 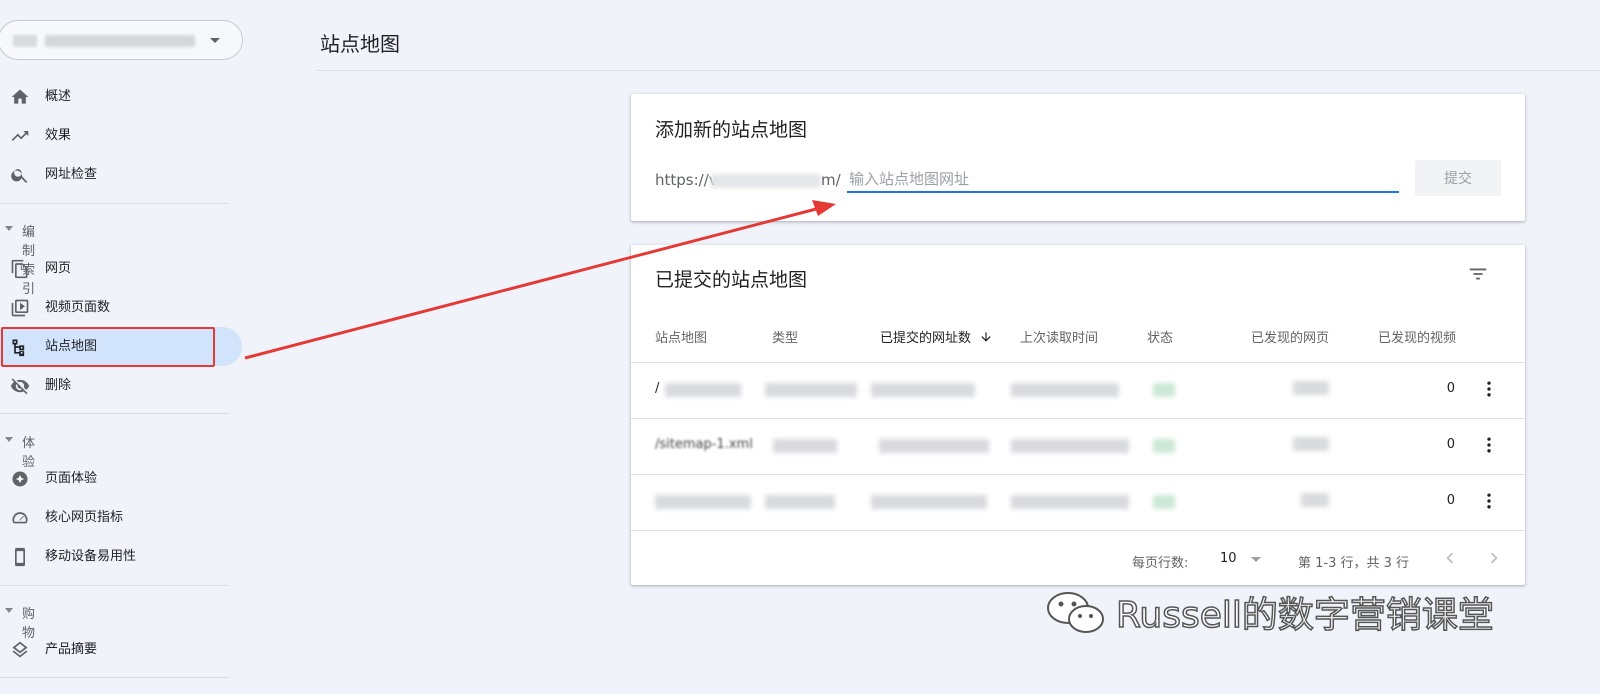 What do you see at coordinates (20, 308) in the screenshot?
I see `video-library-icon` at bounding box center [20, 308].